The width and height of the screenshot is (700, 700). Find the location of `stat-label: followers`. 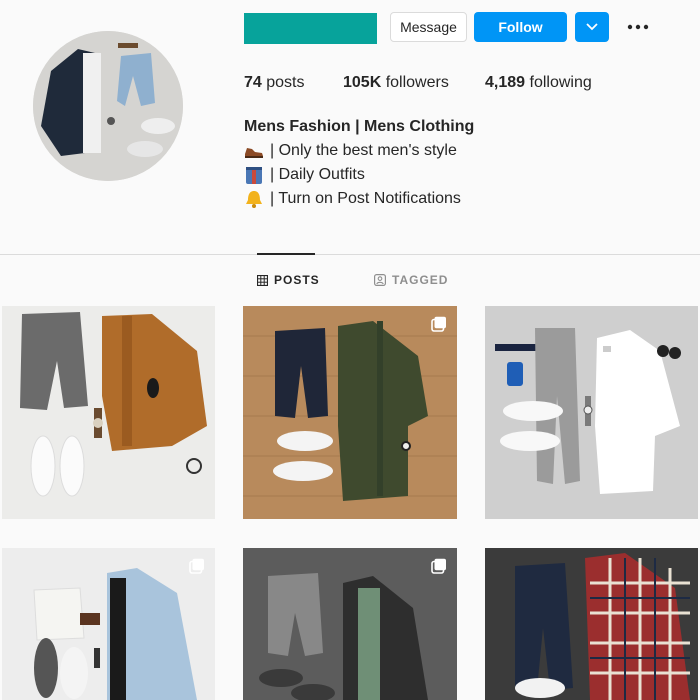

stat-label: followers is located at coordinates (417, 82).